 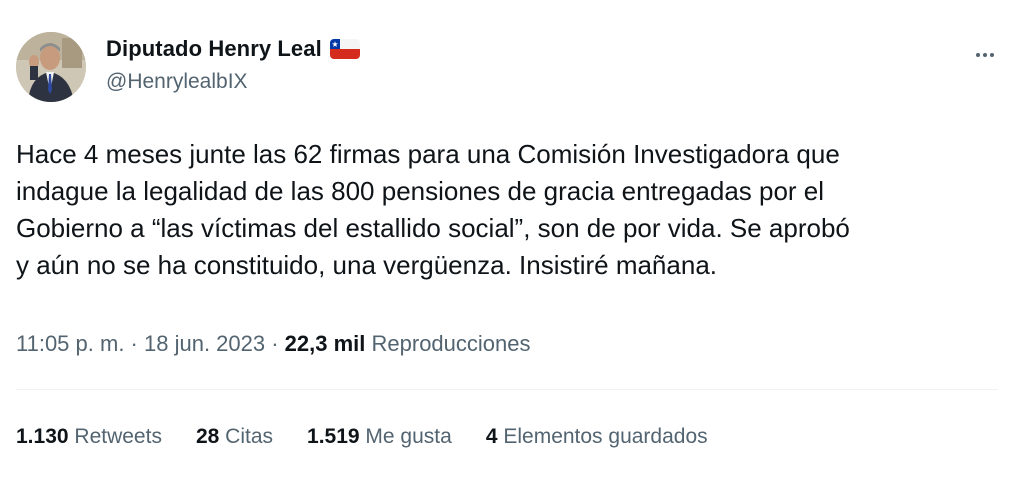 What do you see at coordinates (507, 389) in the screenshot?
I see `divider` at bounding box center [507, 389].